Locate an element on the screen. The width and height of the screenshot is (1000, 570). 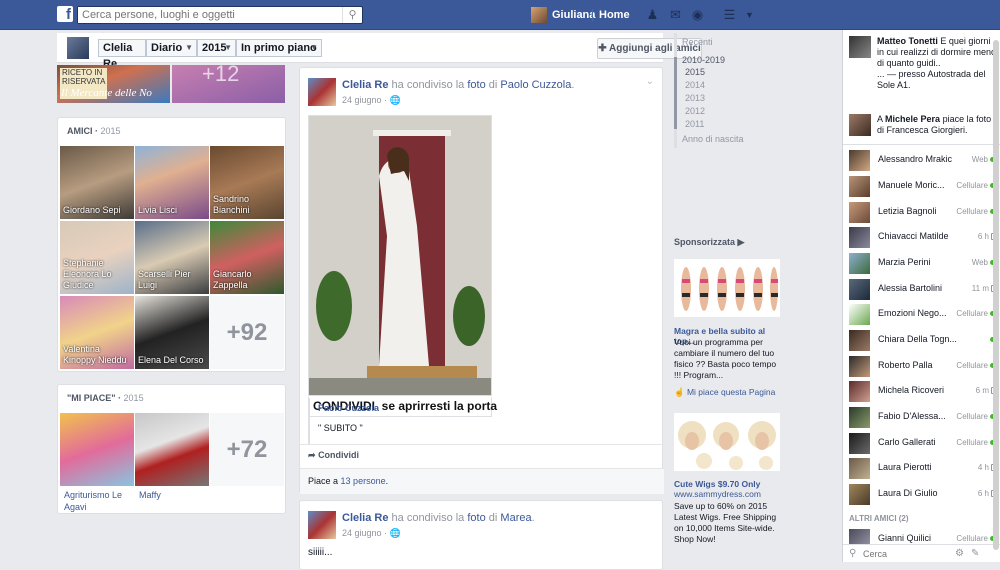
chat-search-bar: ⚲ ⚙ ✎ is located at coordinates (921, 553).